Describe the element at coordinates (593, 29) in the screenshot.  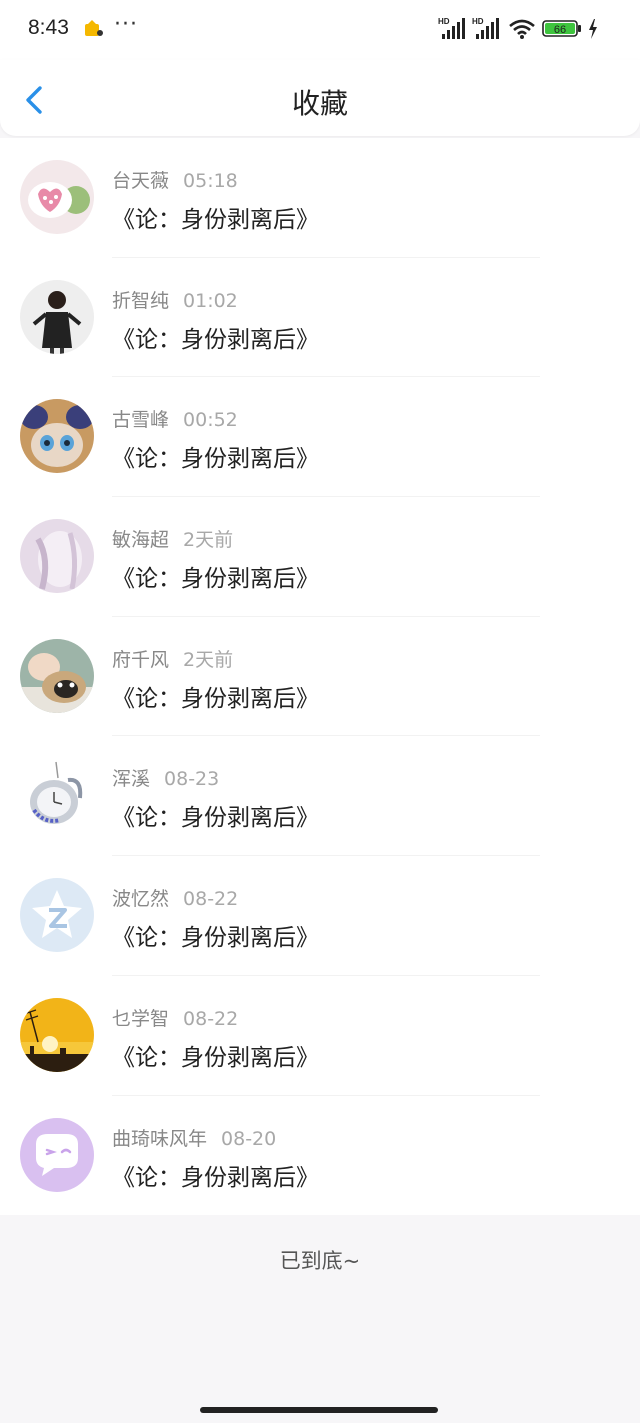
I see `charging-icon` at that location.